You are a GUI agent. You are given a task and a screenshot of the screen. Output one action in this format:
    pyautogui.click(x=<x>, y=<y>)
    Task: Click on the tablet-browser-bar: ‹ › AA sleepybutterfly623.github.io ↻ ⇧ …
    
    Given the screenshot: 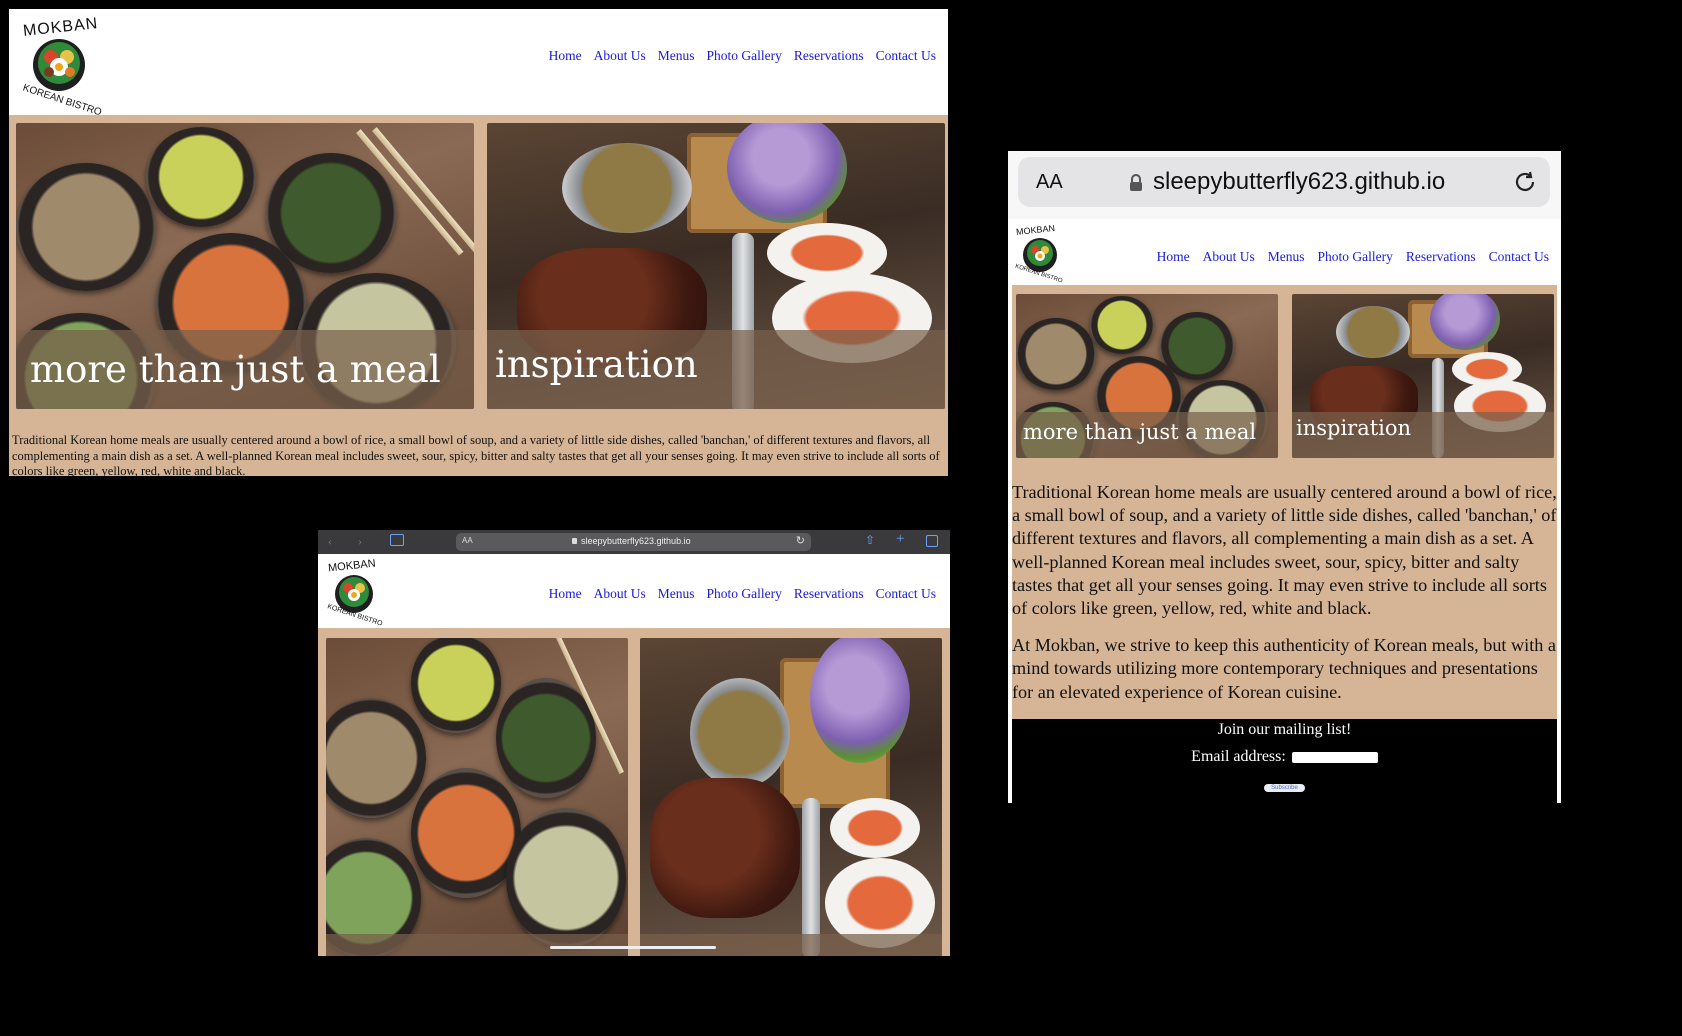 What is the action you would take?
    pyautogui.click(x=634, y=542)
    